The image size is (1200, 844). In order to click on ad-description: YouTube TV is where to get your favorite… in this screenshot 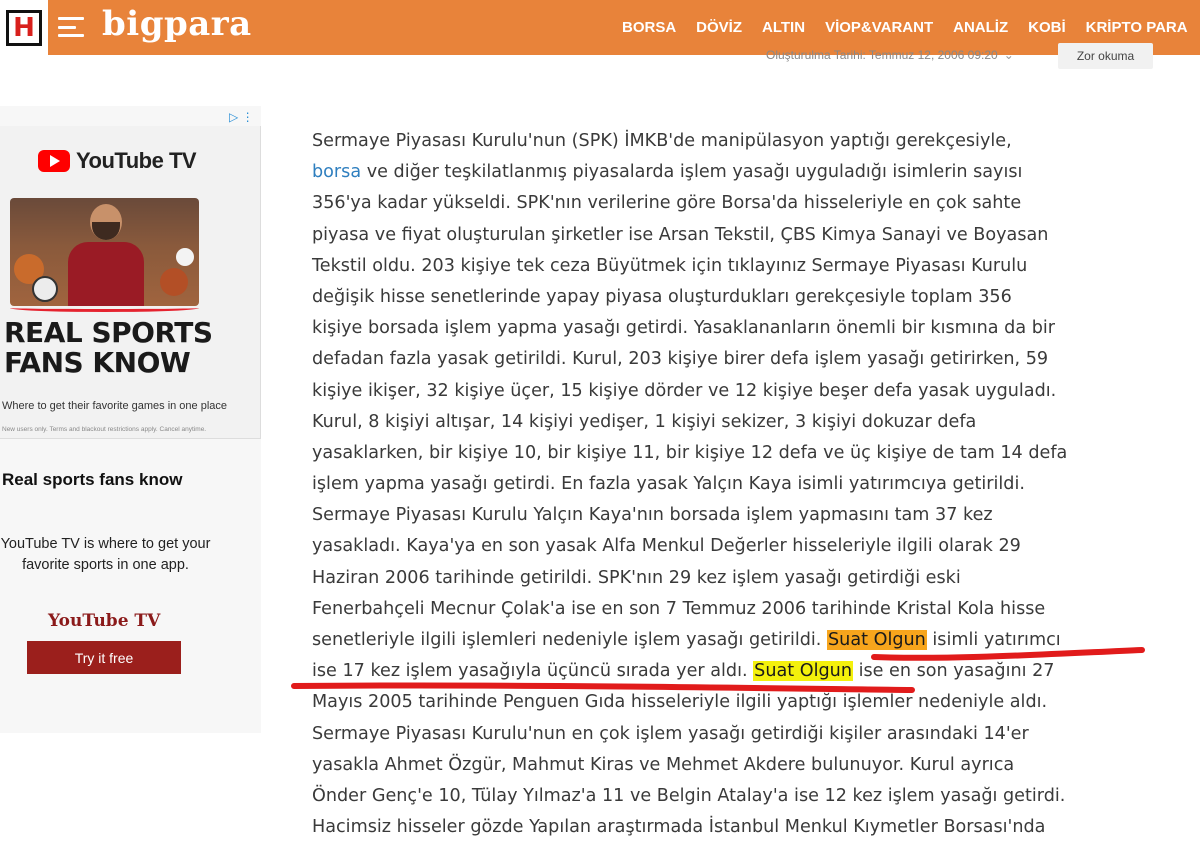, I will do `click(105, 554)`.